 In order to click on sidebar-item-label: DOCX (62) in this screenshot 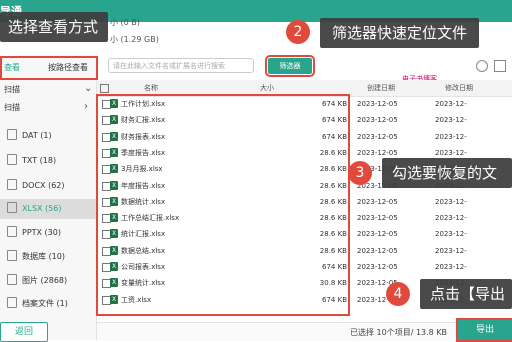, I will do `click(43, 185)`.